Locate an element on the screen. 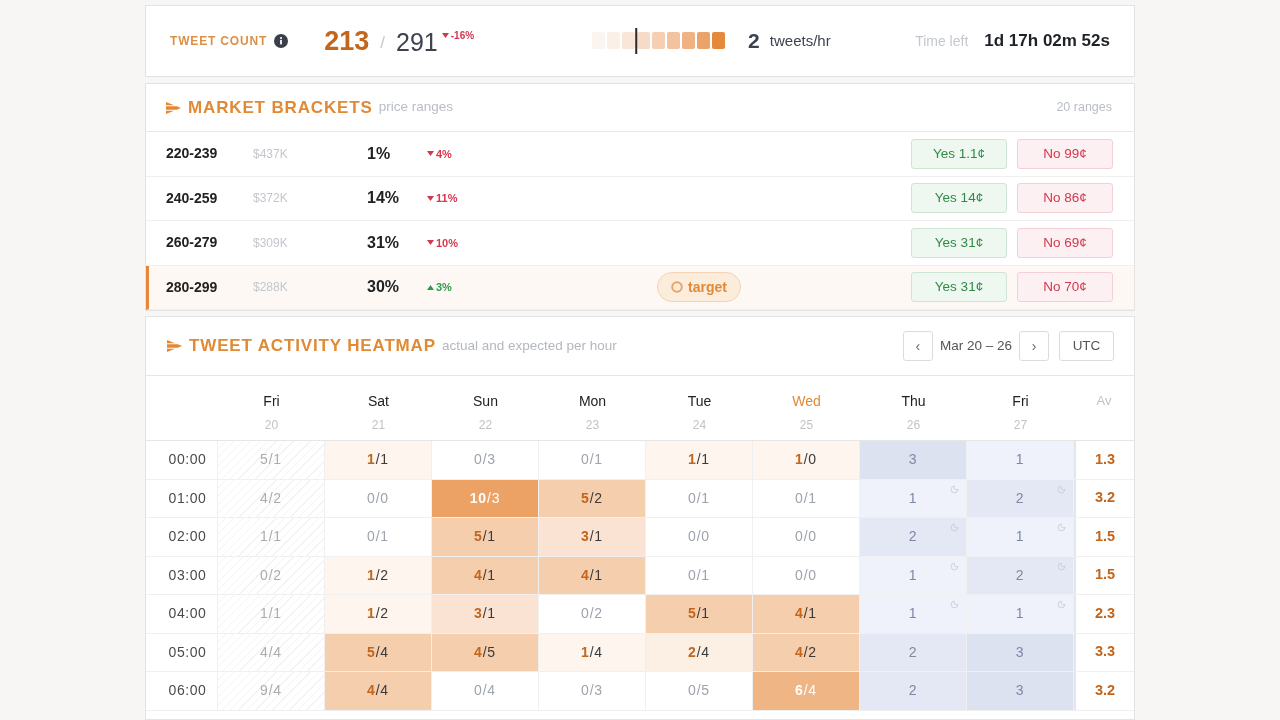 Image resolution: width=1280 pixels, height=720 pixels. day-date: 25 is located at coordinates (806, 425).